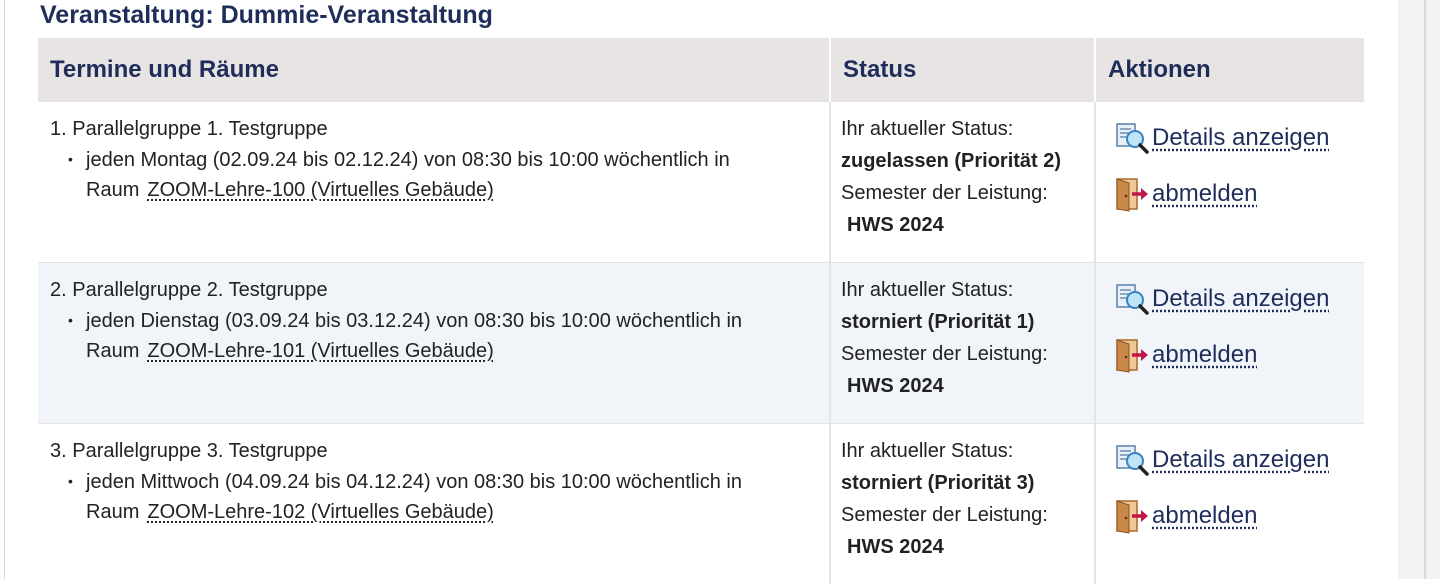 The width and height of the screenshot is (1440, 584). What do you see at coordinates (189, 451) in the screenshot?
I see `group-title: 3. Parallelgruppe 3. Testgruppe` at bounding box center [189, 451].